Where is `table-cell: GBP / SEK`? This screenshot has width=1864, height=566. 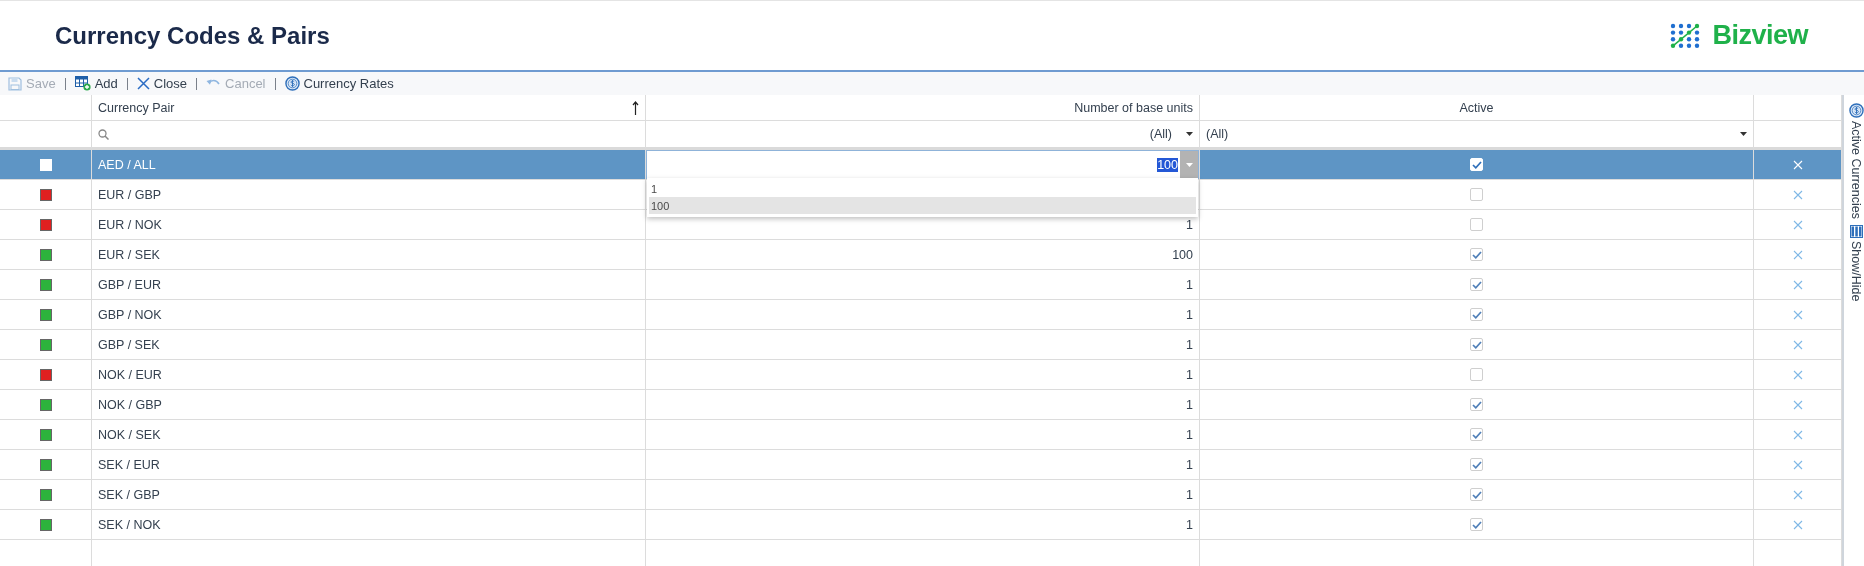
table-cell: GBP / SEK is located at coordinates (129, 344).